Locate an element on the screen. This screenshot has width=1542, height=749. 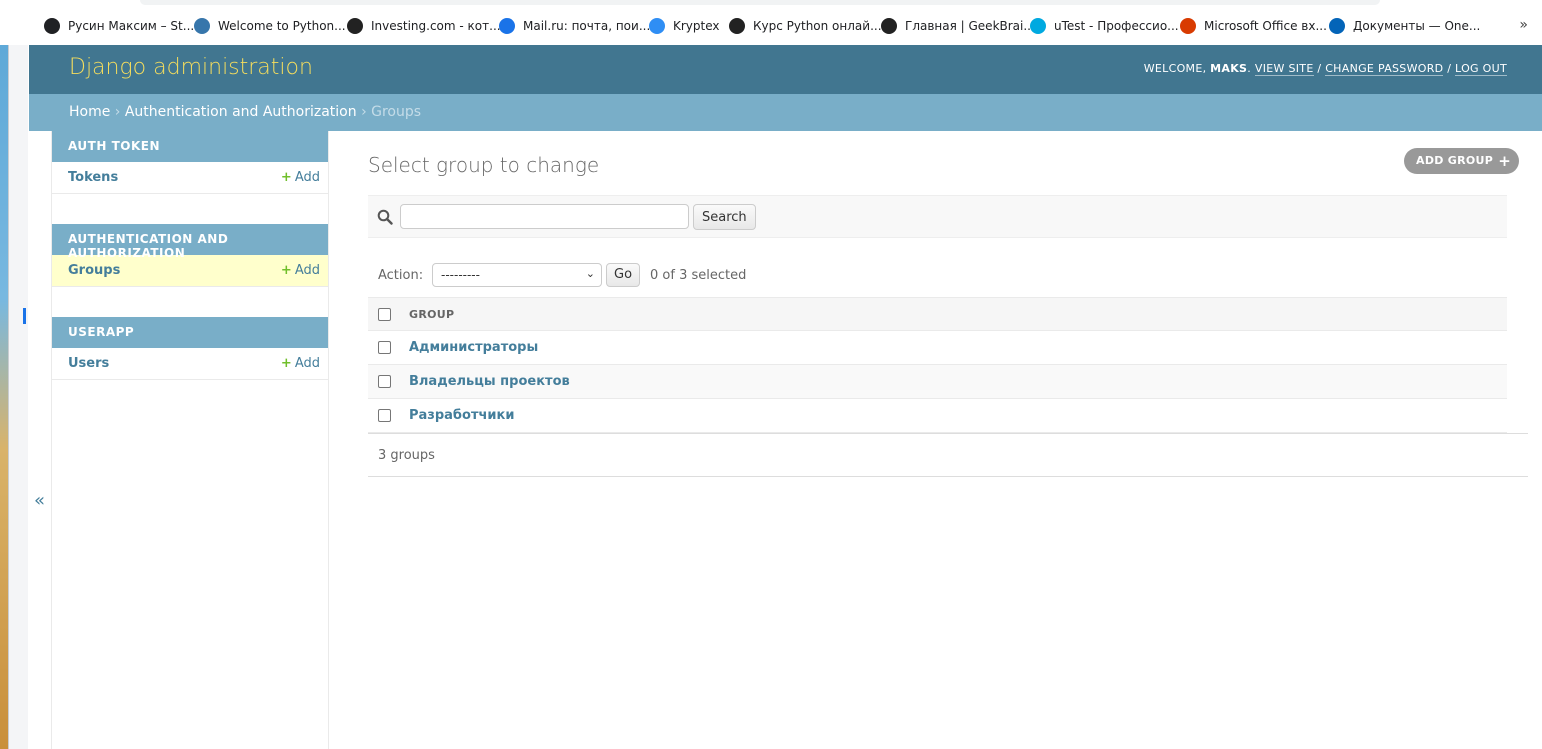
username: MAKS is located at coordinates (1229, 68).